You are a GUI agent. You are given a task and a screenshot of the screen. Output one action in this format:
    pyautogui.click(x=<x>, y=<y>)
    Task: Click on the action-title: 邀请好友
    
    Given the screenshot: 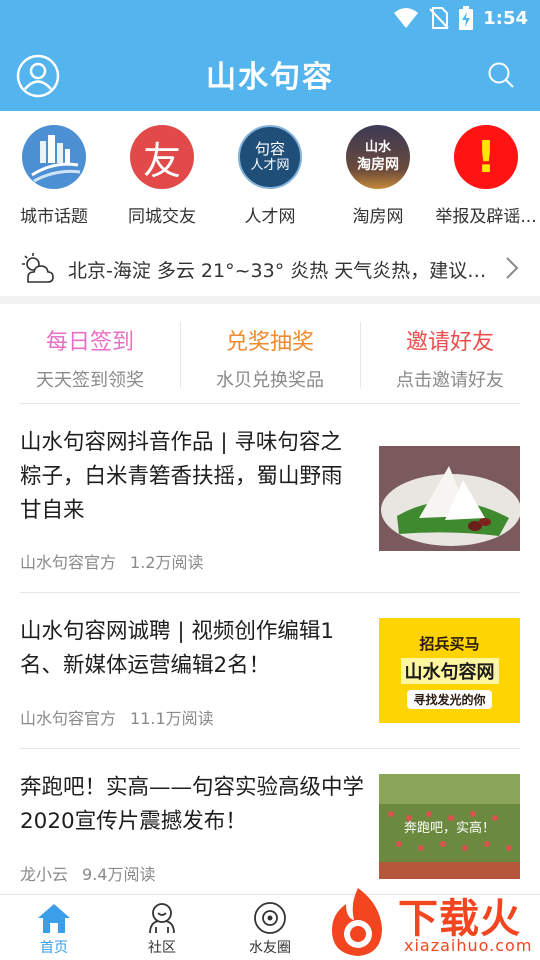 What is the action you would take?
    pyautogui.click(x=449, y=342)
    